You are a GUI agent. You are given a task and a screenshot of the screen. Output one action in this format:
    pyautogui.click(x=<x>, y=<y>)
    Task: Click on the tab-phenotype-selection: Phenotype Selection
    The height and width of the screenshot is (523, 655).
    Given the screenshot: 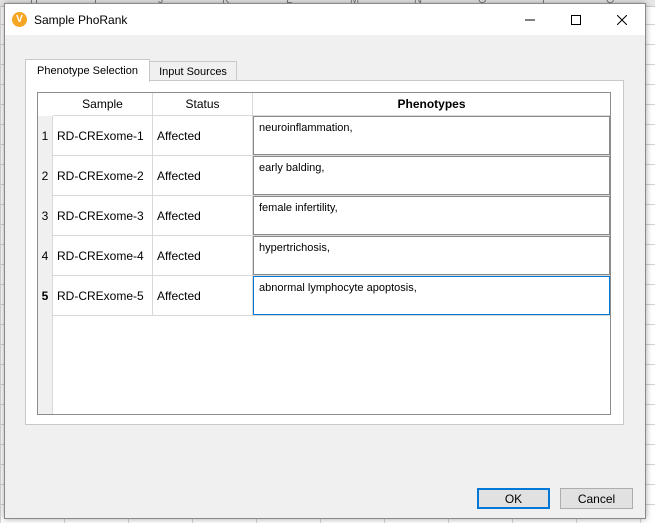 What is the action you would take?
    pyautogui.click(x=87, y=70)
    